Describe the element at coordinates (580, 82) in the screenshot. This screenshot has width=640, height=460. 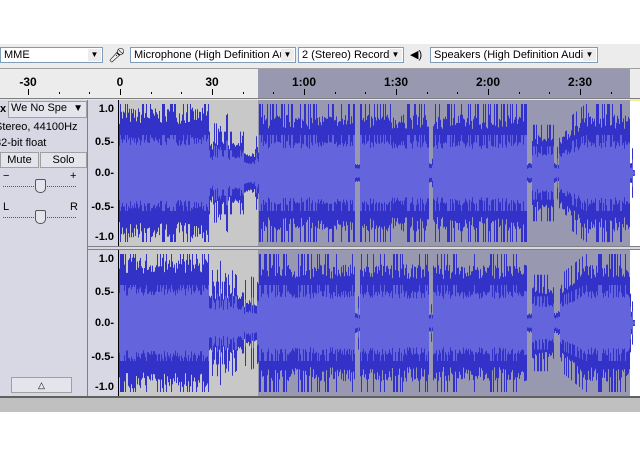
I see `ruler-label: 2:30` at that location.